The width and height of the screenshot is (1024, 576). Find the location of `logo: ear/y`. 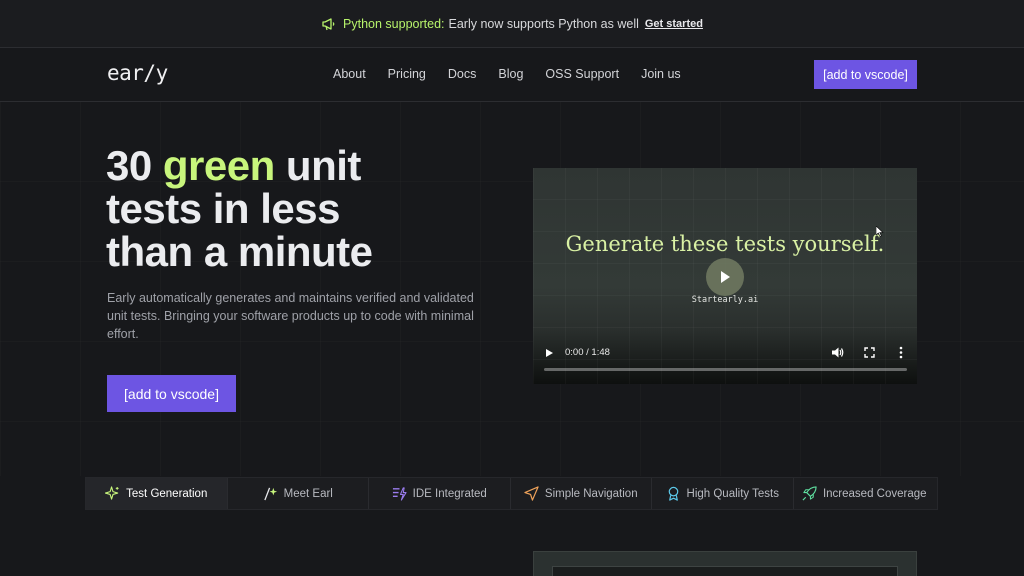

logo: ear/y is located at coordinates (137, 73).